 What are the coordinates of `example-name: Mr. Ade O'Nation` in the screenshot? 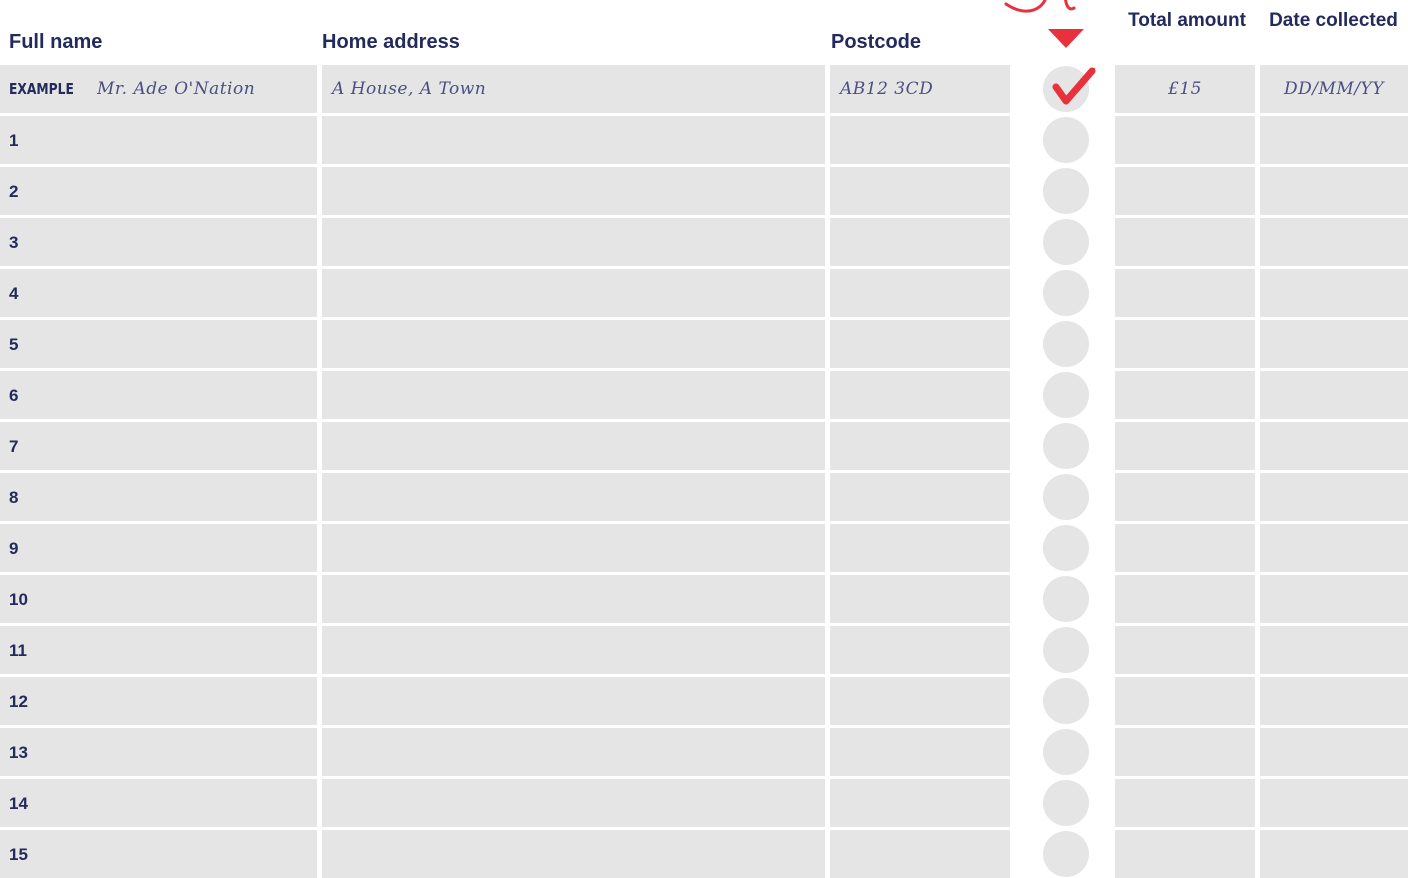 It's located at (176, 89).